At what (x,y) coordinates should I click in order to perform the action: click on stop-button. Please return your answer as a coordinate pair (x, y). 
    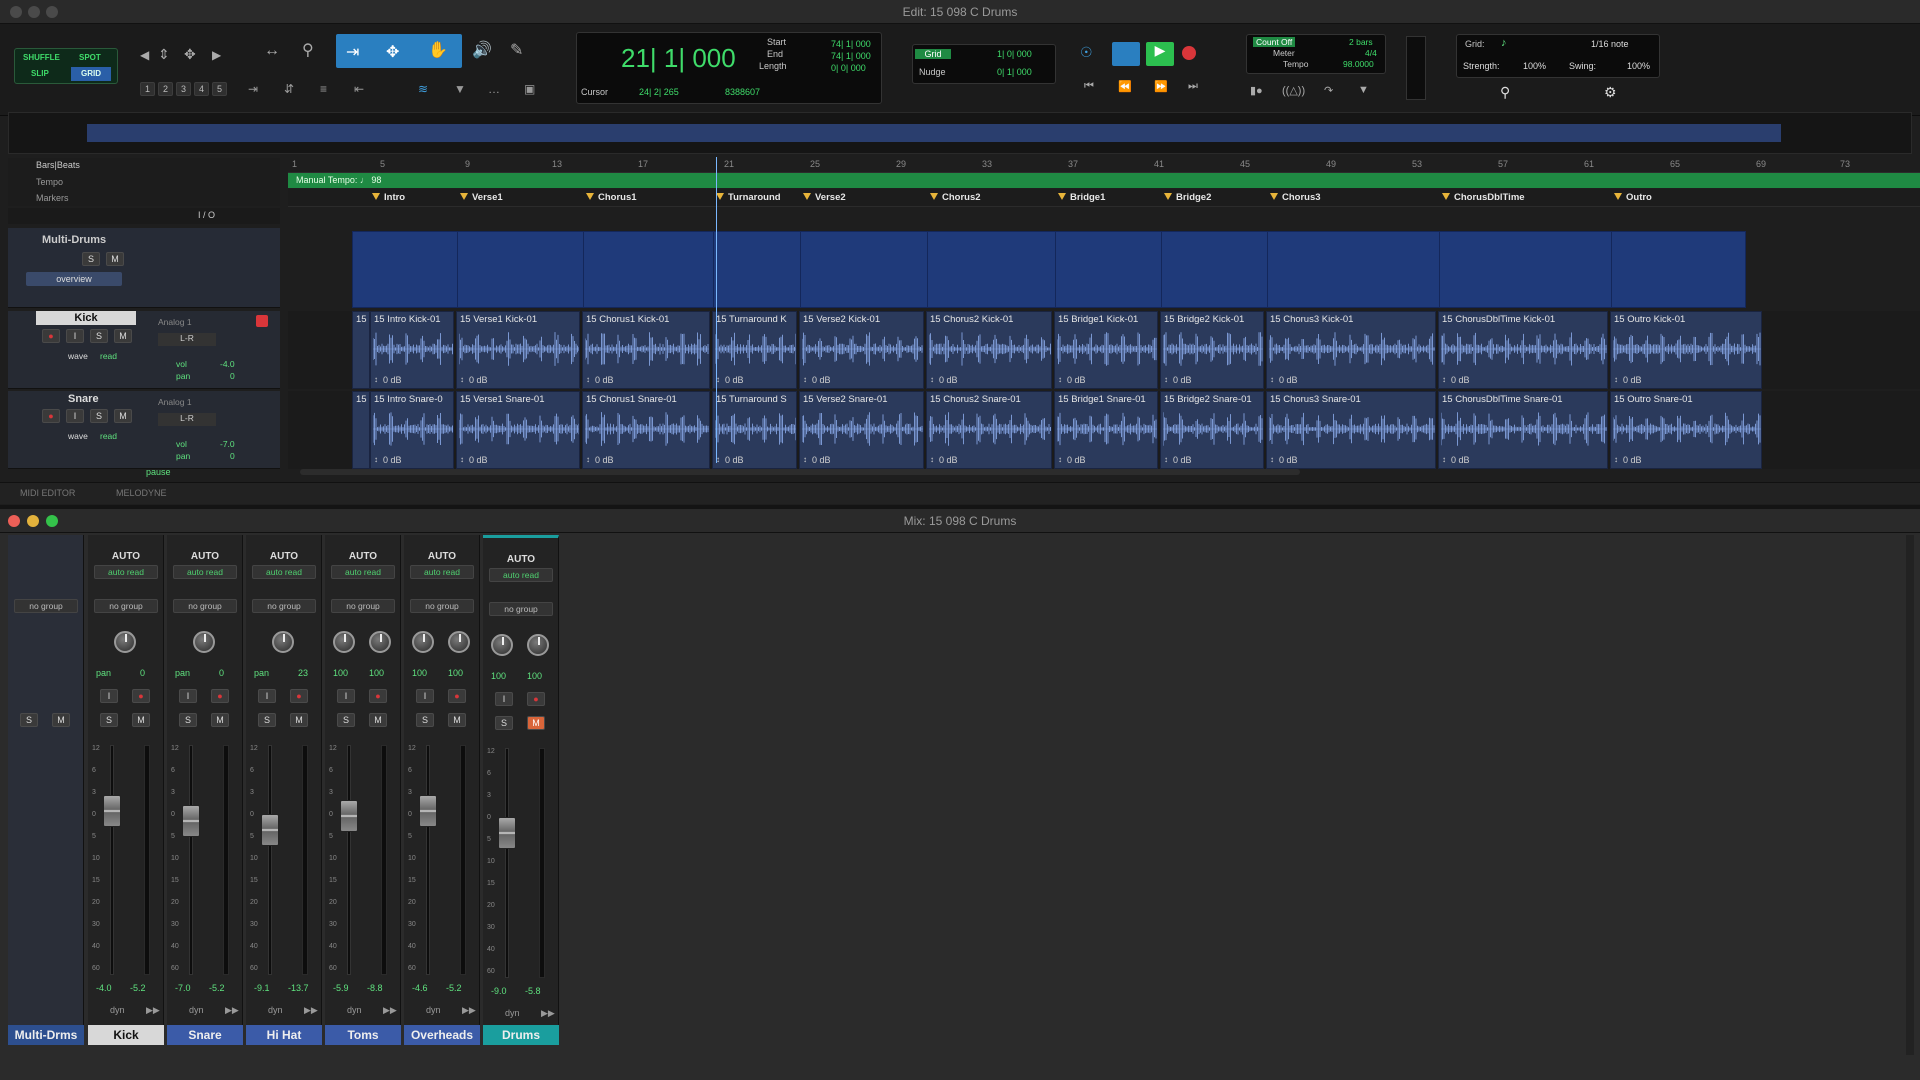
    Looking at the image, I should click on (1126, 54).